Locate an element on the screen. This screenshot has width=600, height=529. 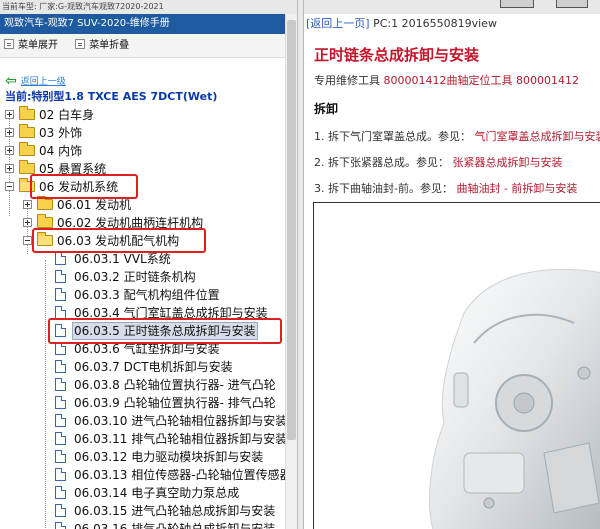
tool-link: 800001412曲轴定位工具 800001412 is located at coordinates (481, 80).